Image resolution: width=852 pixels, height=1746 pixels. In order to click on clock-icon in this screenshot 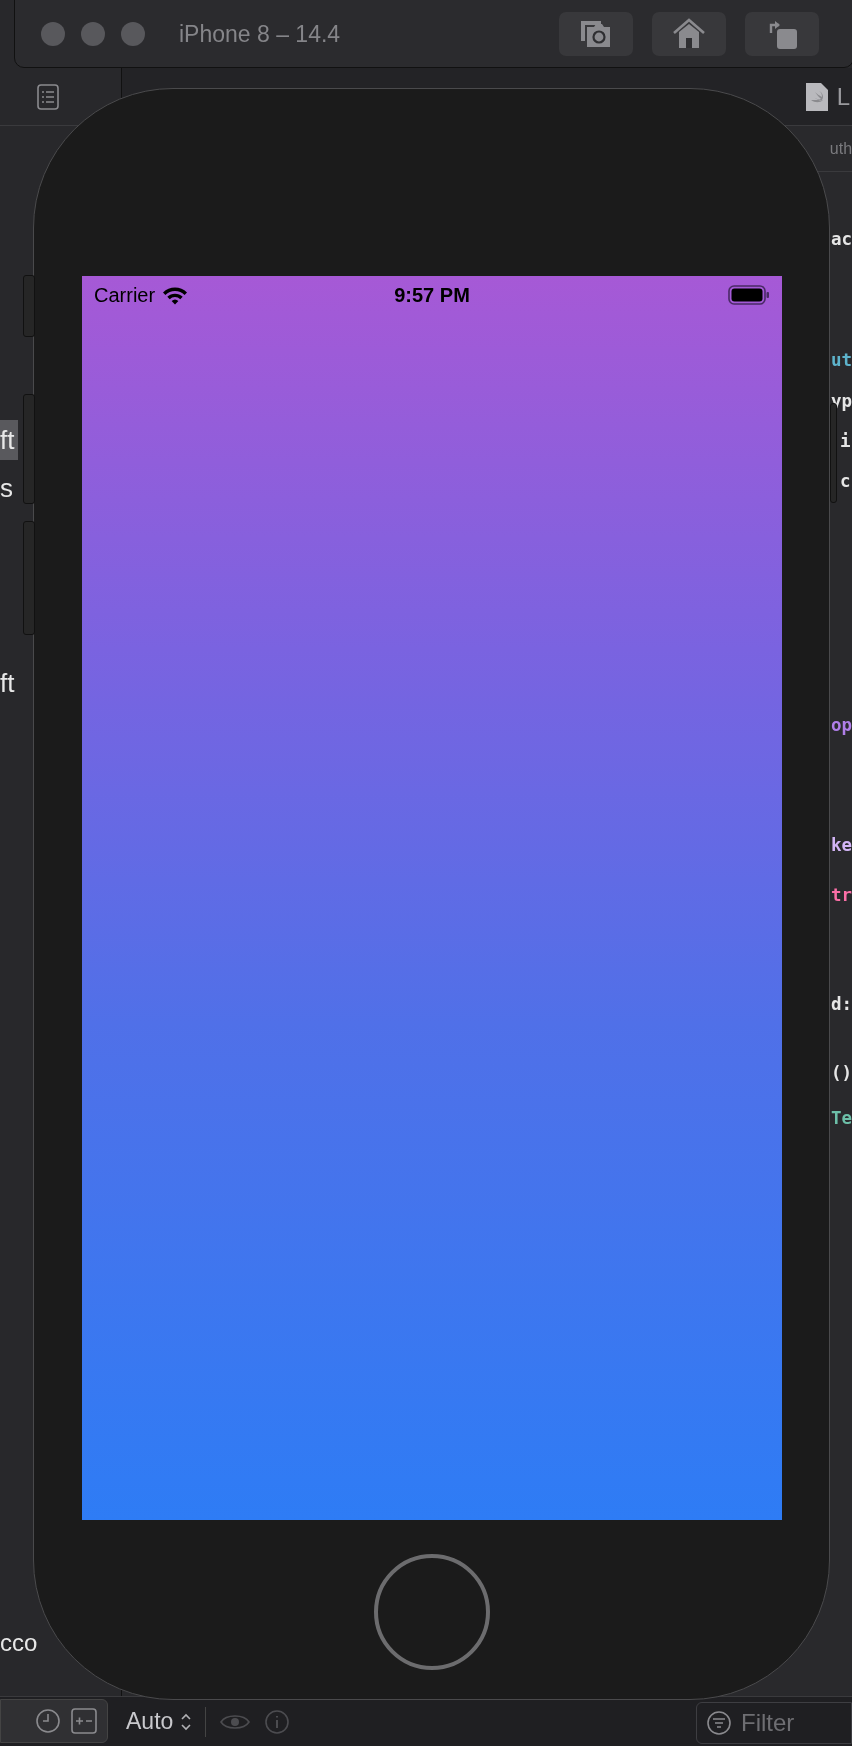, I will do `click(48, 1721)`.